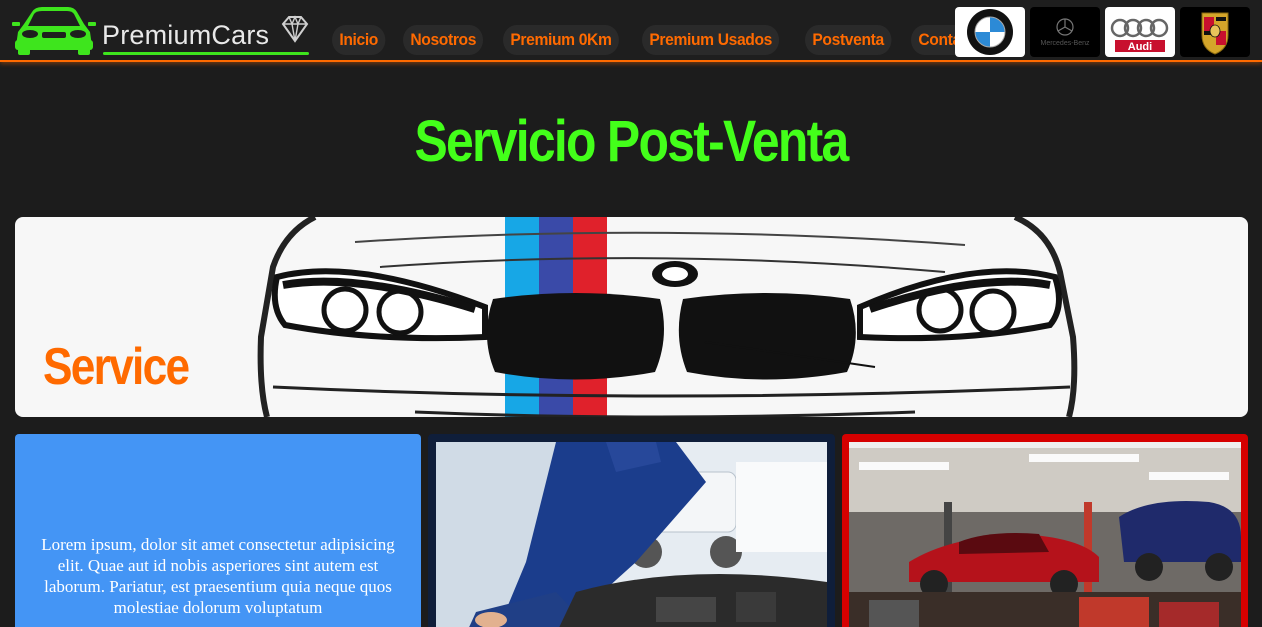 The height and width of the screenshot is (627, 1262). Describe the element at coordinates (561, 40) in the screenshot. I see `nav-item-premium-0km: Premium 0Km` at that location.